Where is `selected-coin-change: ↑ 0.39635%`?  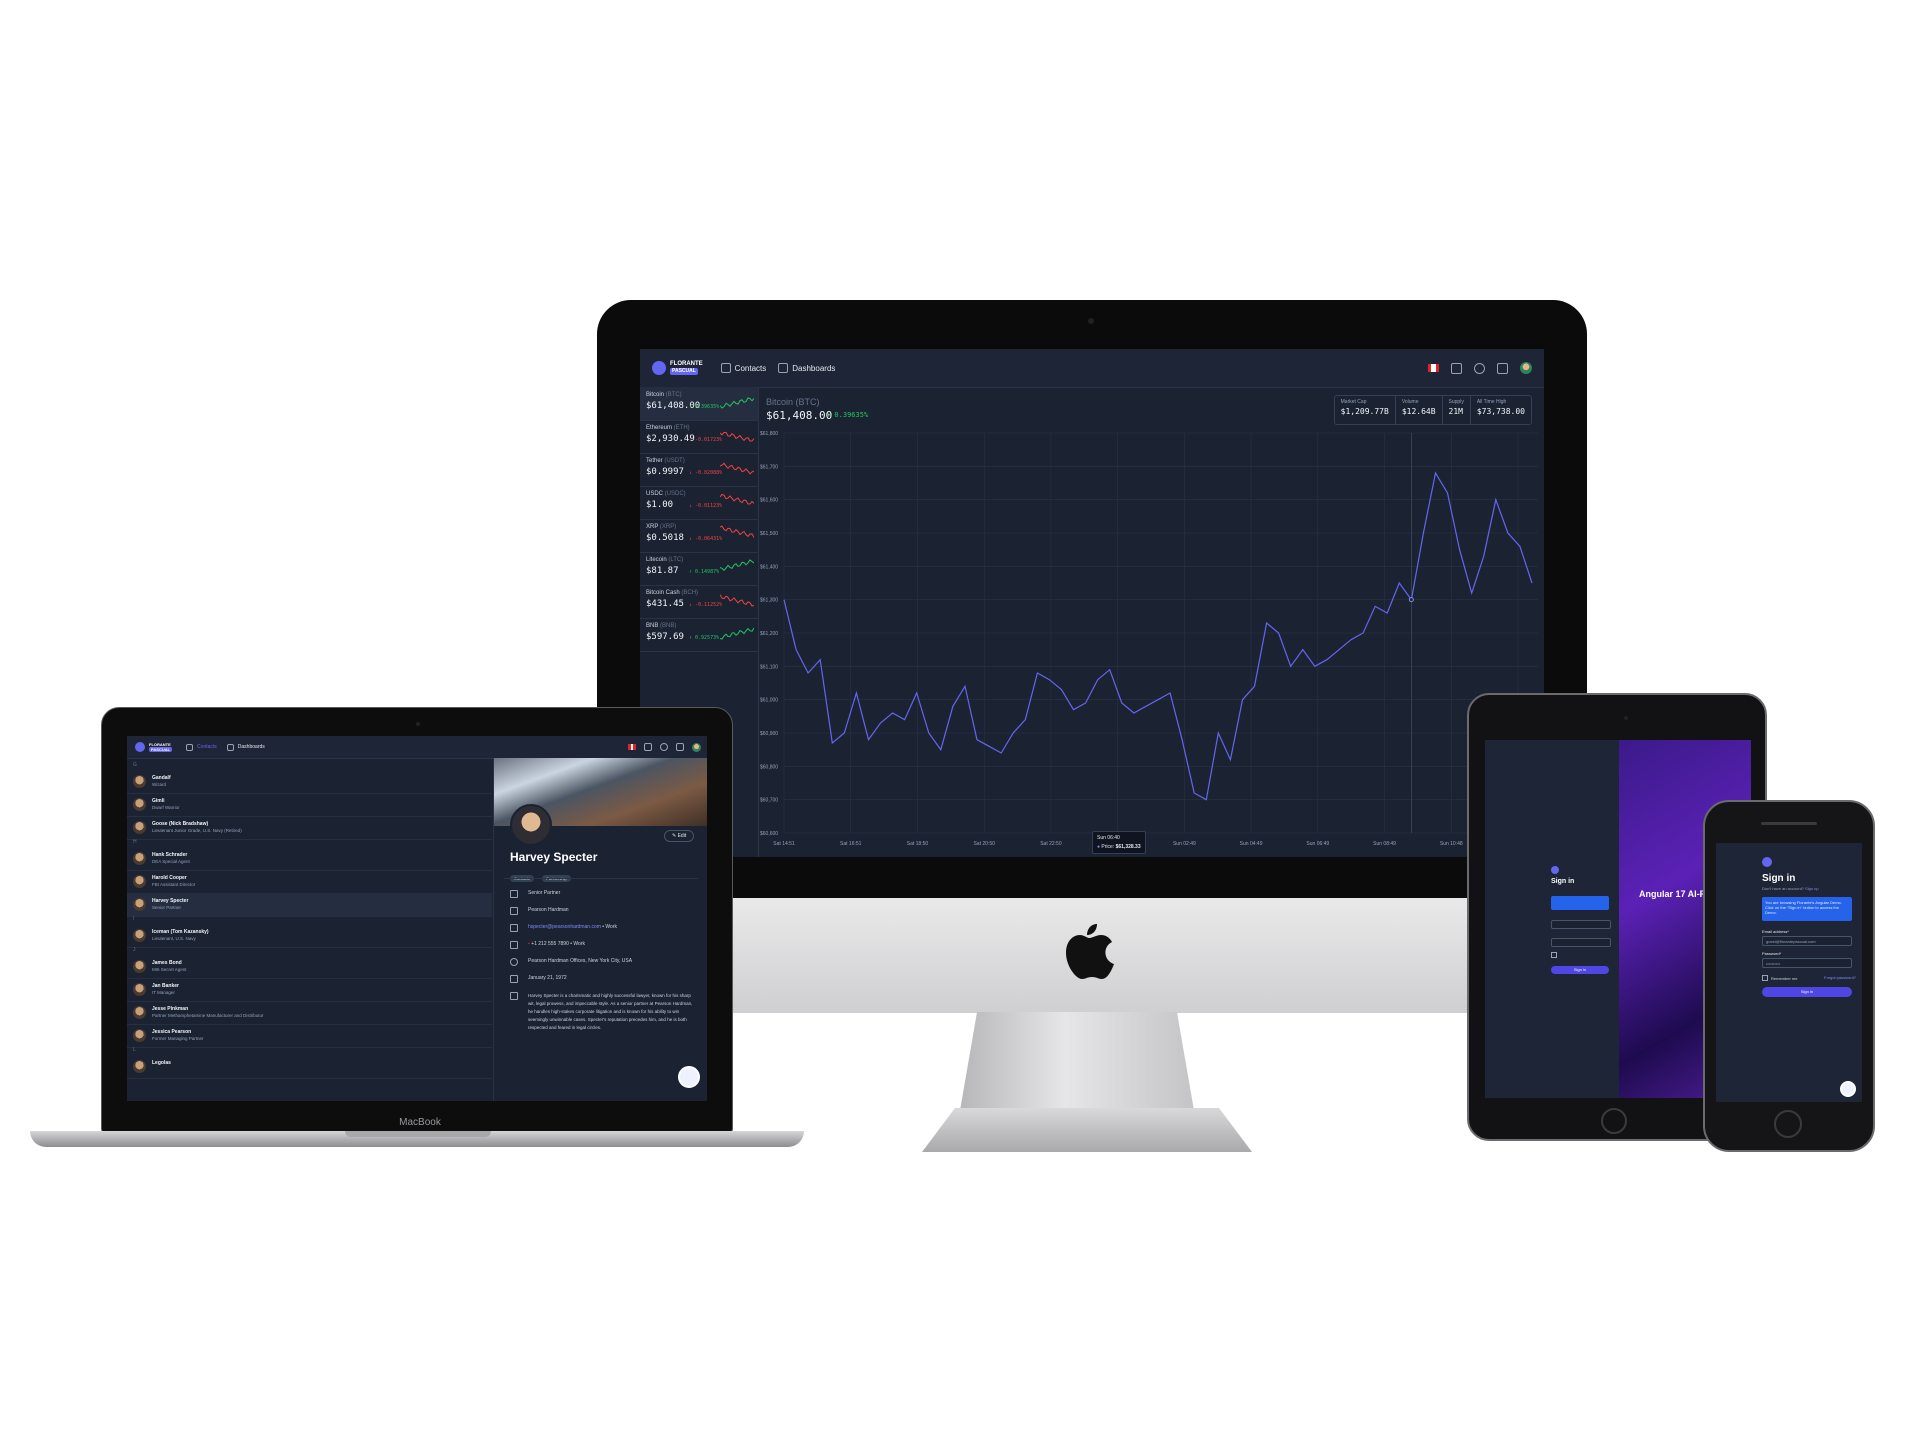
selected-coin-change: ↑ 0.39635% is located at coordinates (847, 415).